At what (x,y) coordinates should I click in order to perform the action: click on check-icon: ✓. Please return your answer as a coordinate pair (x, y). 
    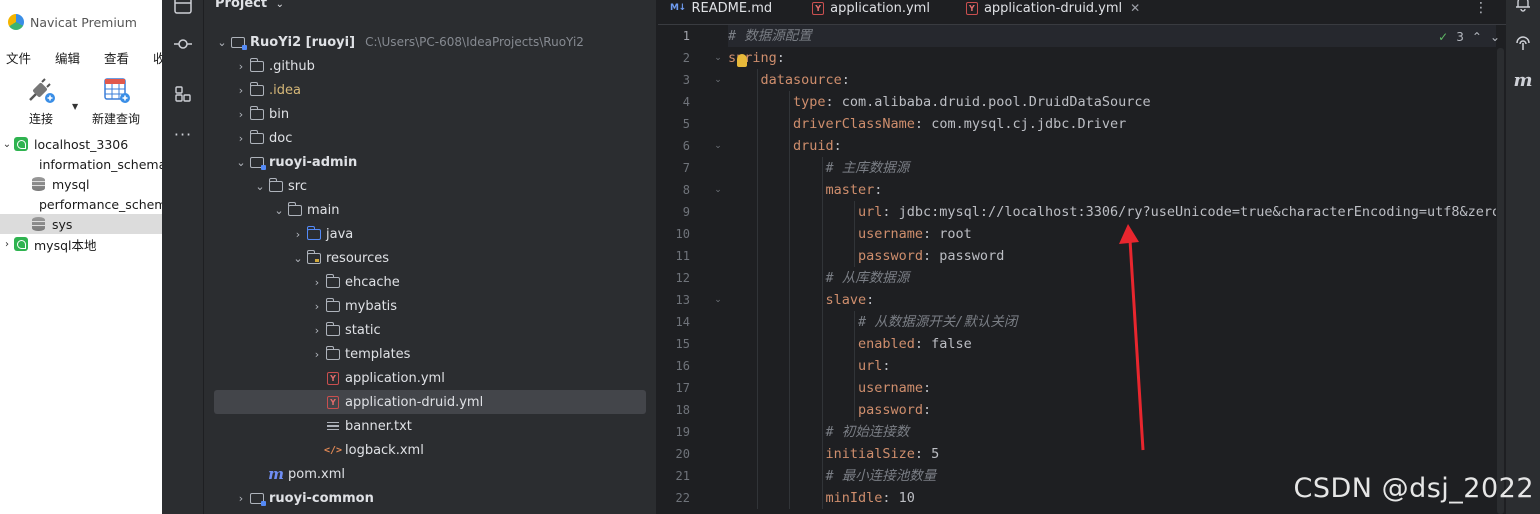
    Looking at the image, I should click on (1443, 37).